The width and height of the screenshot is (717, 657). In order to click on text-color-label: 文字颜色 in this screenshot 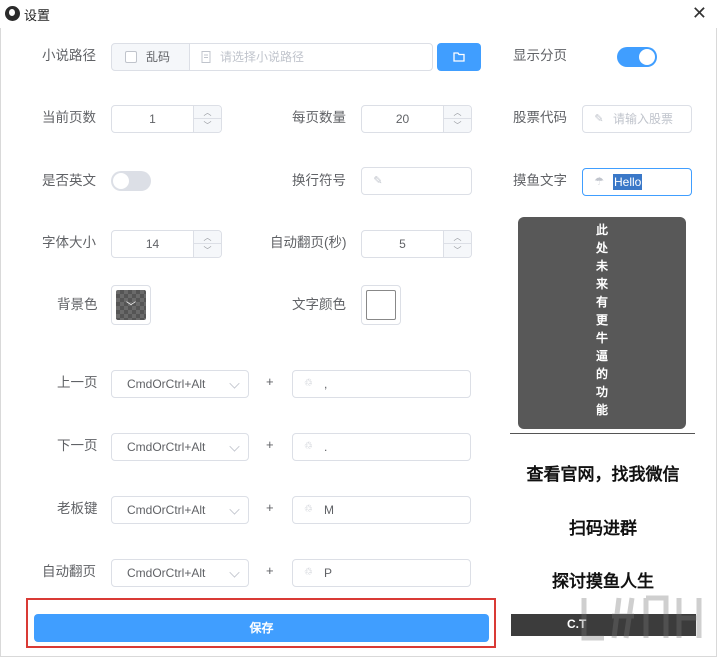, I will do `click(319, 304)`.